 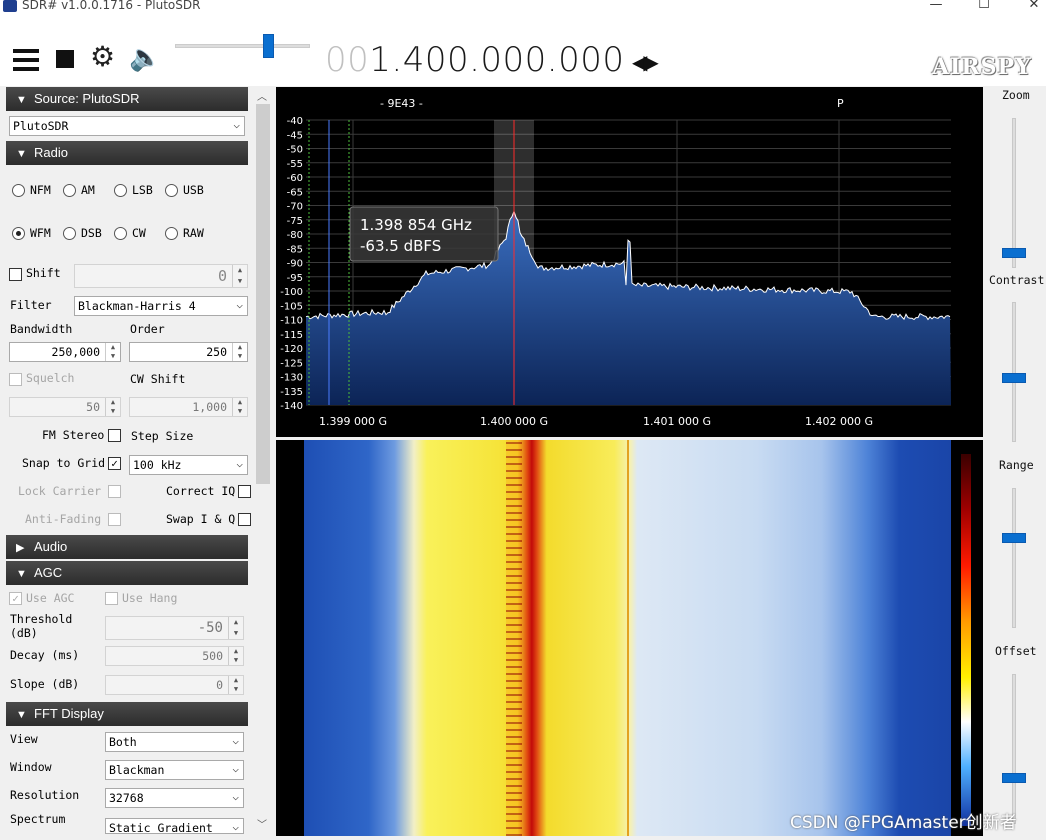 I want to click on frequency-display: 001.400.000.000, so click(x=475, y=60).